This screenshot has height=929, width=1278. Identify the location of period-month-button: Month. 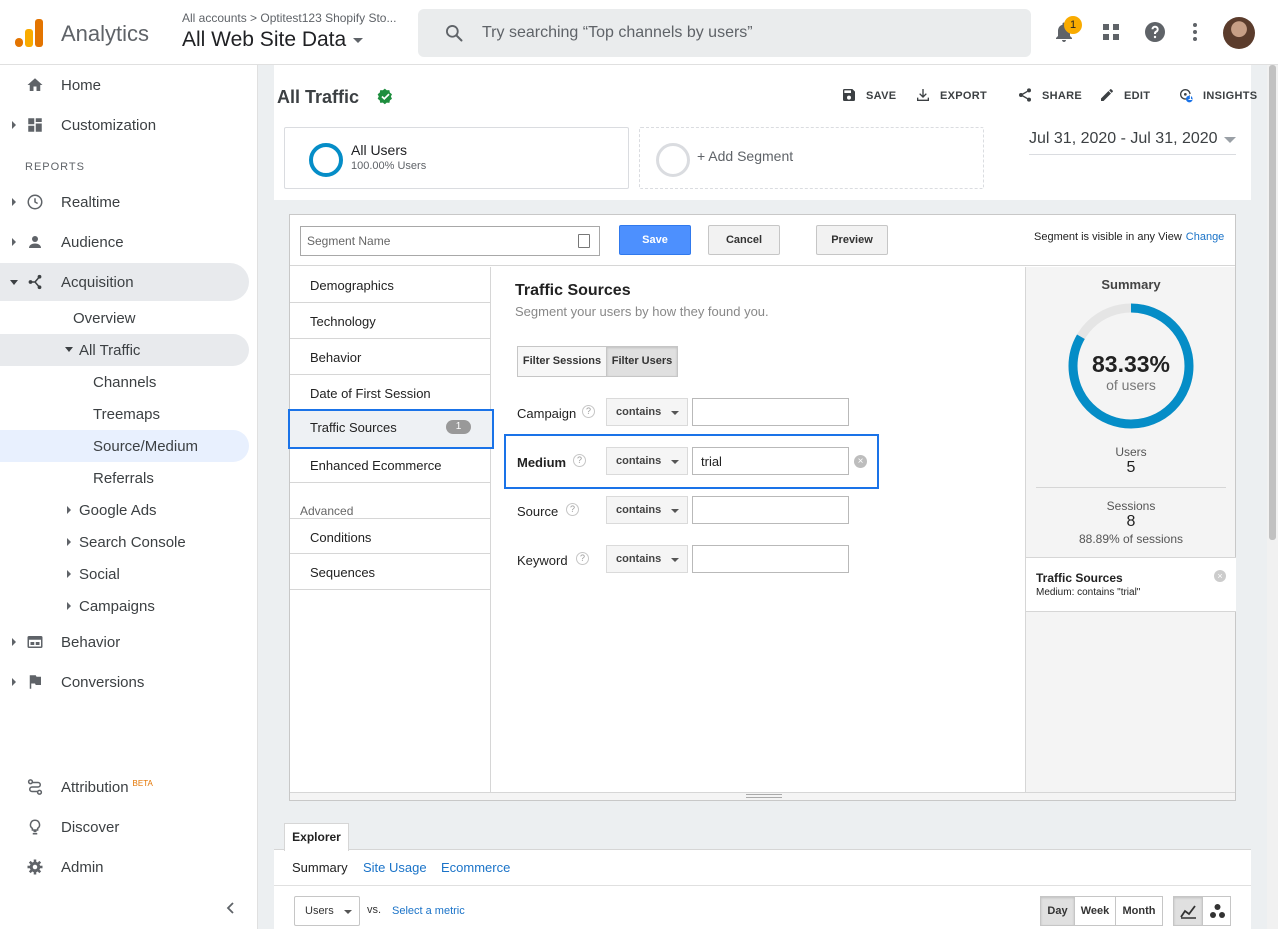
(1139, 911).